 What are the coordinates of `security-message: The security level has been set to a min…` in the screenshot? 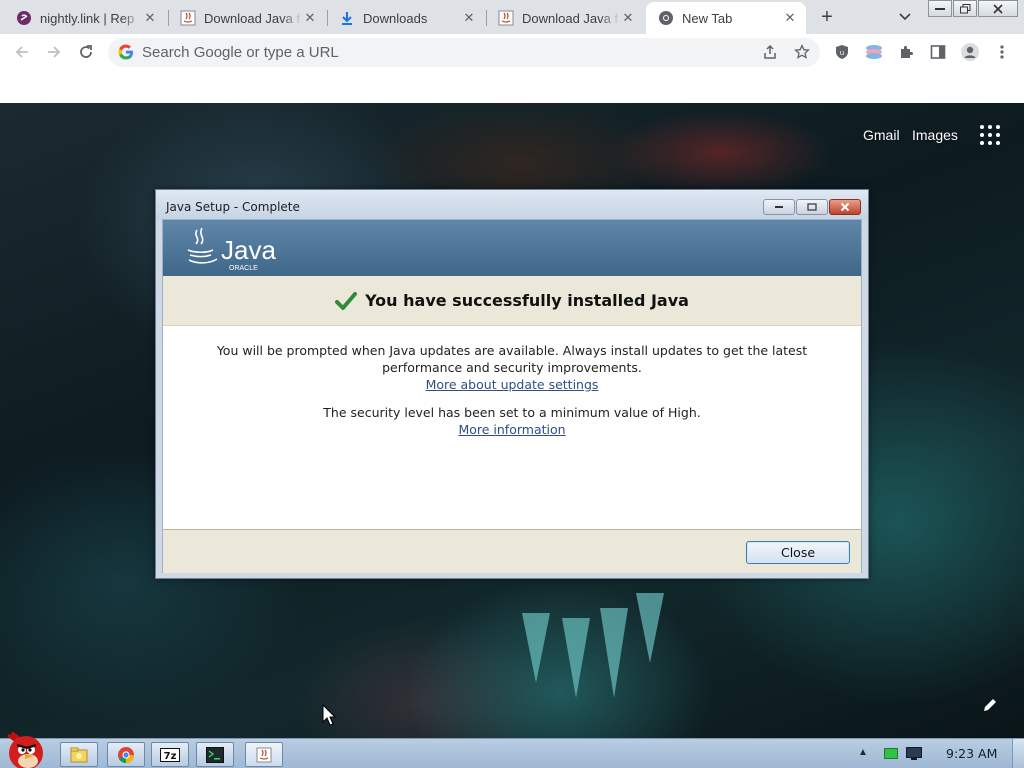 It's located at (512, 421).